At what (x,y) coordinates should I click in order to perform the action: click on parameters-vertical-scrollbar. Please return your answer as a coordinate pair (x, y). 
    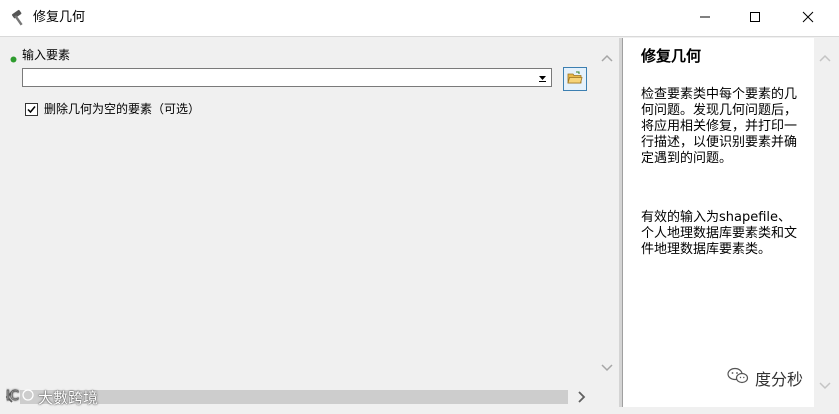
    Looking at the image, I should click on (607, 214).